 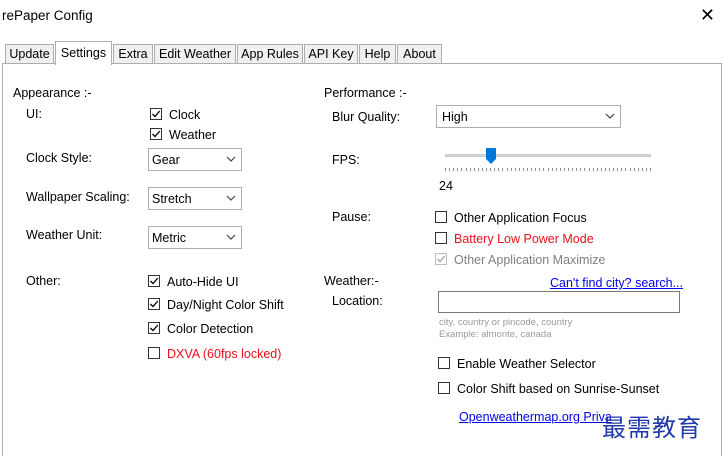 What do you see at coordinates (270, 53) in the screenshot?
I see `tab-app-rules: App Rules` at bounding box center [270, 53].